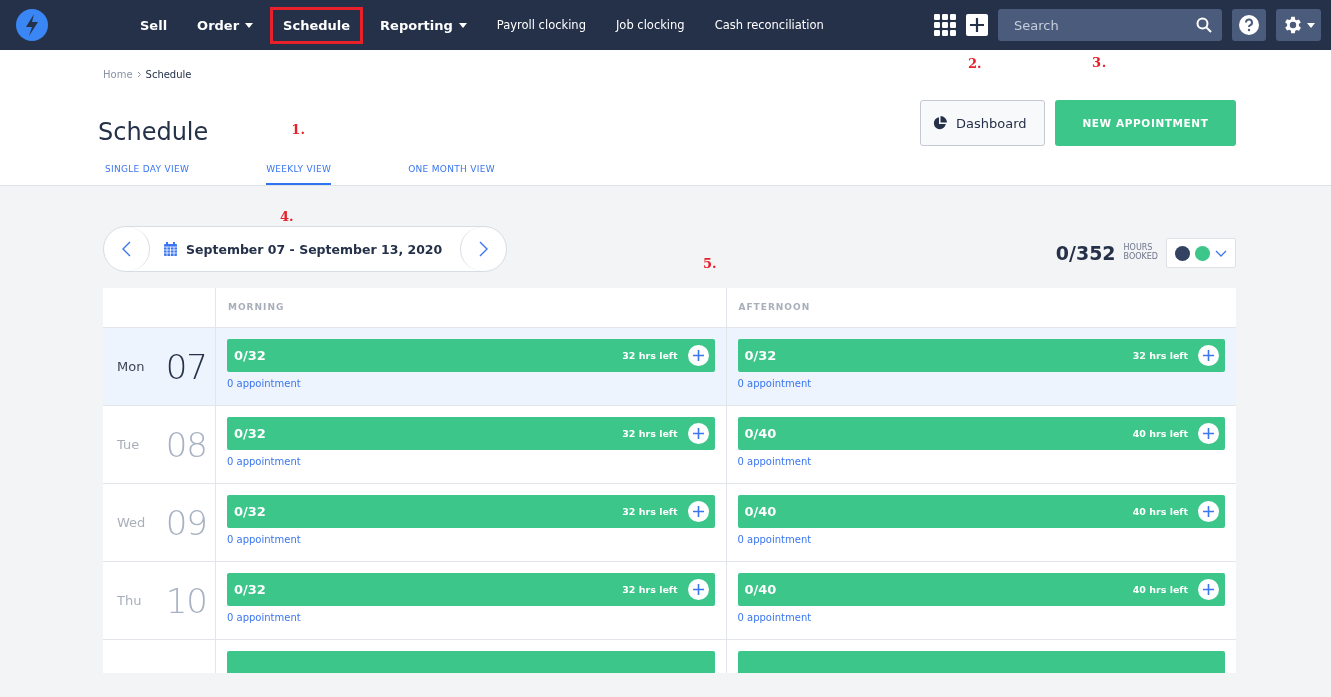 This screenshot has height=697, width=1331. Describe the element at coordinates (129, 600) in the screenshot. I see `weekday-label: Thu` at that location.